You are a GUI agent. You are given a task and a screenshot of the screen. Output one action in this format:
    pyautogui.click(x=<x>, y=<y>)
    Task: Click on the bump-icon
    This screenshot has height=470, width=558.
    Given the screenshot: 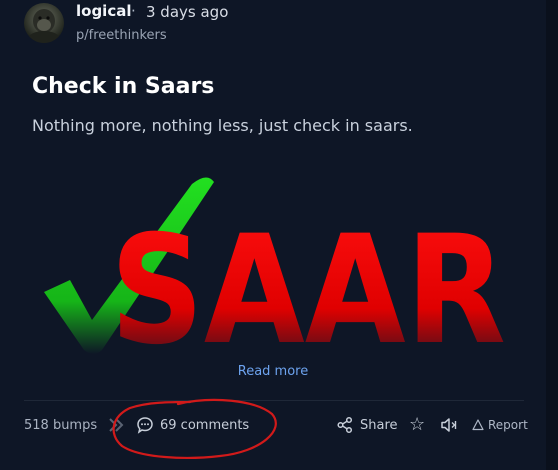 What is the action you would take?
    pyautogui.click(x=116, y=427)
    